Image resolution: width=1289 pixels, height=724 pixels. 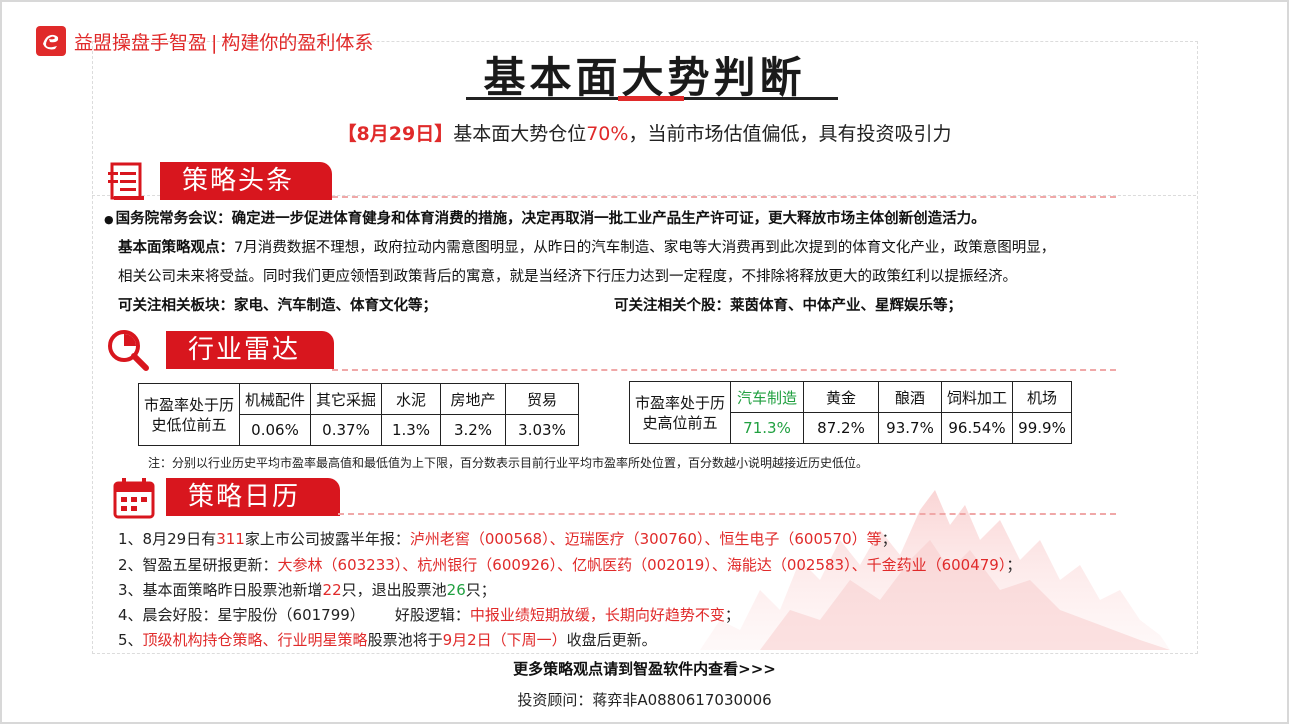 I want to click on headline-position: 70%, so click(x=607, y=134).